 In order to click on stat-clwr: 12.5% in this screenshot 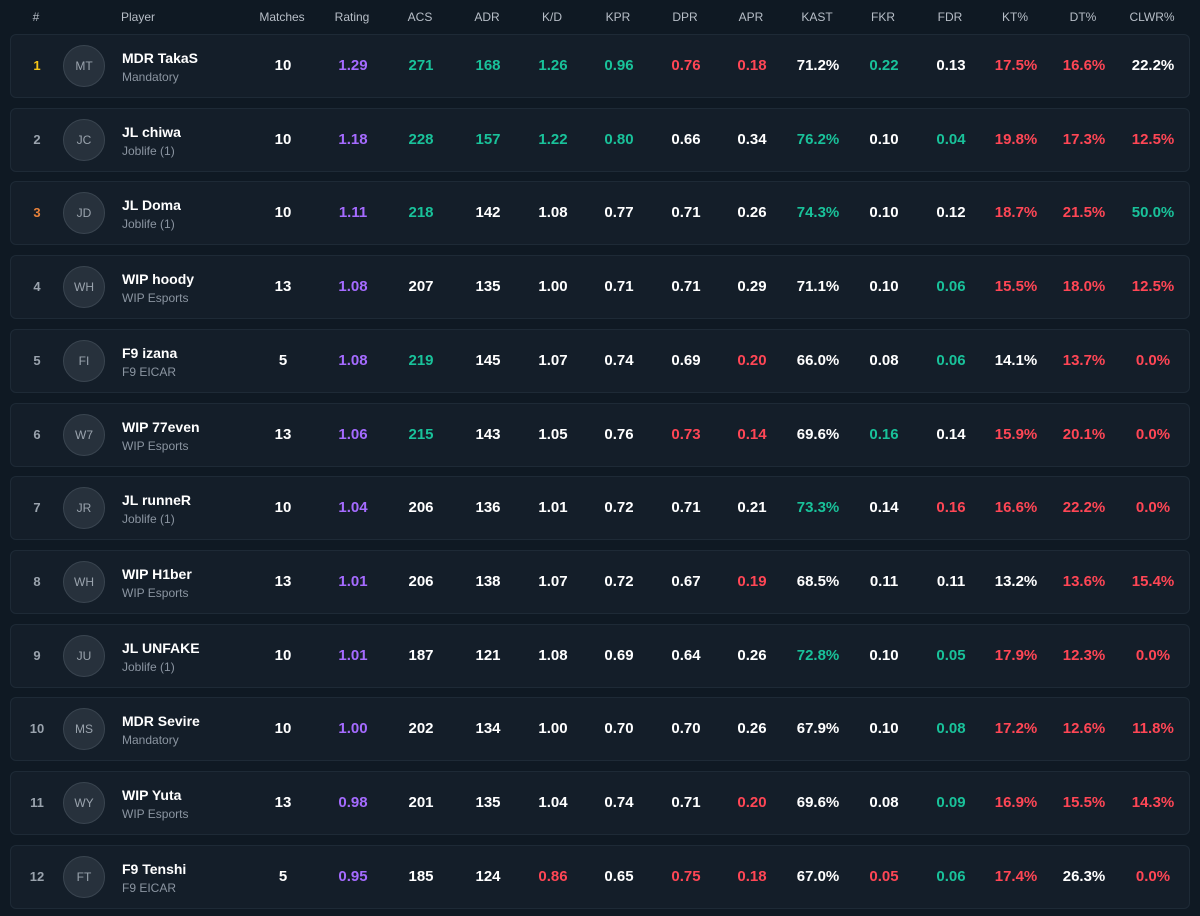, I will do `click(1153, 139)`.